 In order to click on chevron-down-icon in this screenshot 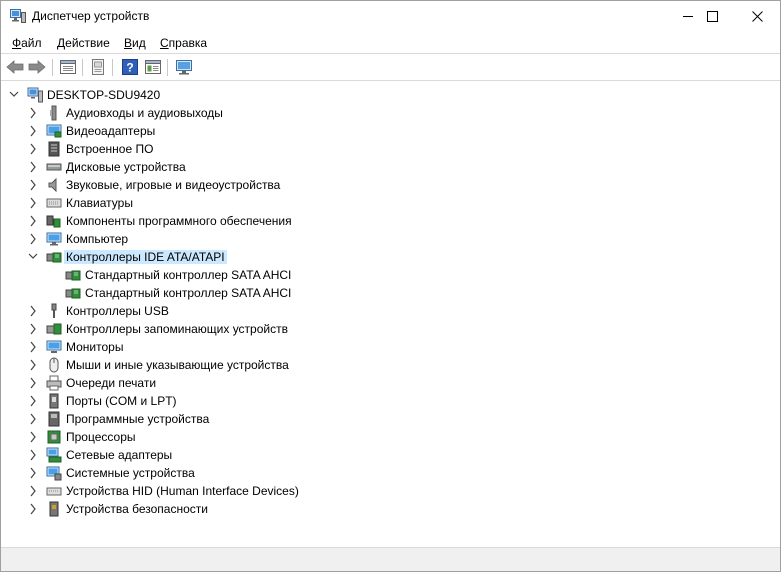, I will do `click(33, 256)`.